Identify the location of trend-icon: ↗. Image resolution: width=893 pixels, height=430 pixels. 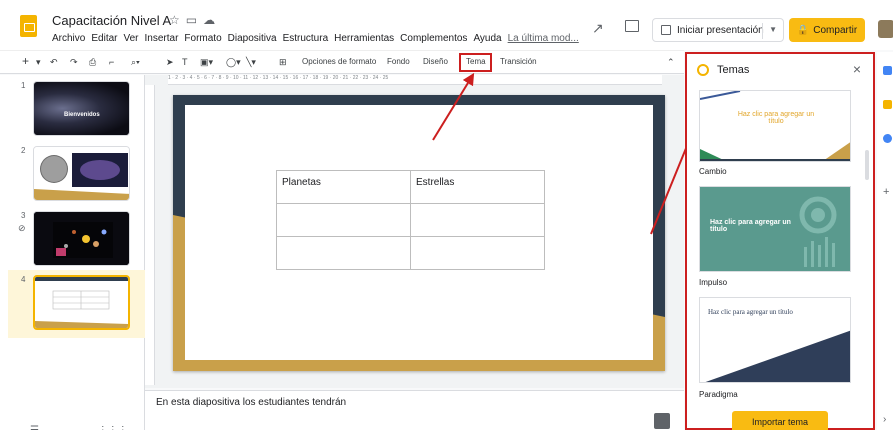
(598, 28).